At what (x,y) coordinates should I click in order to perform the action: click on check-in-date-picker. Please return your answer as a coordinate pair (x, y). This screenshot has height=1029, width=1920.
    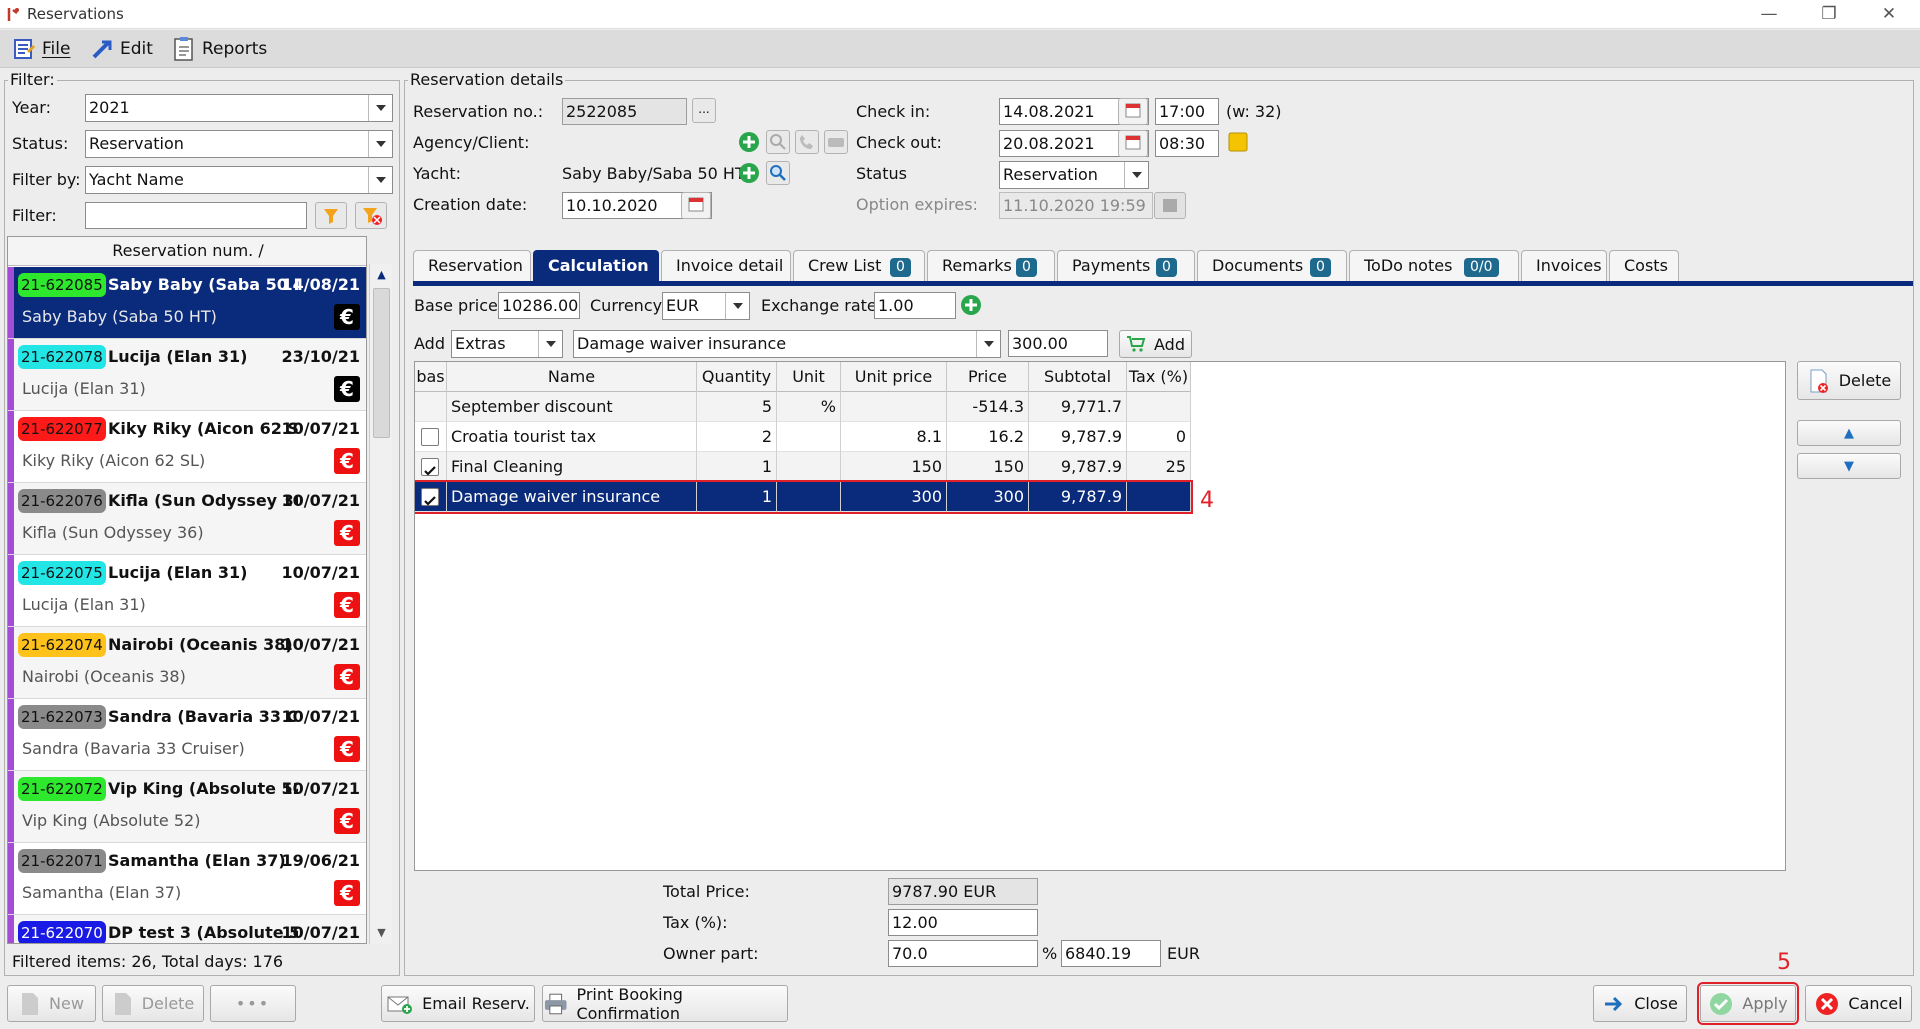
    Looking at the image, I should click on (1133, 111).